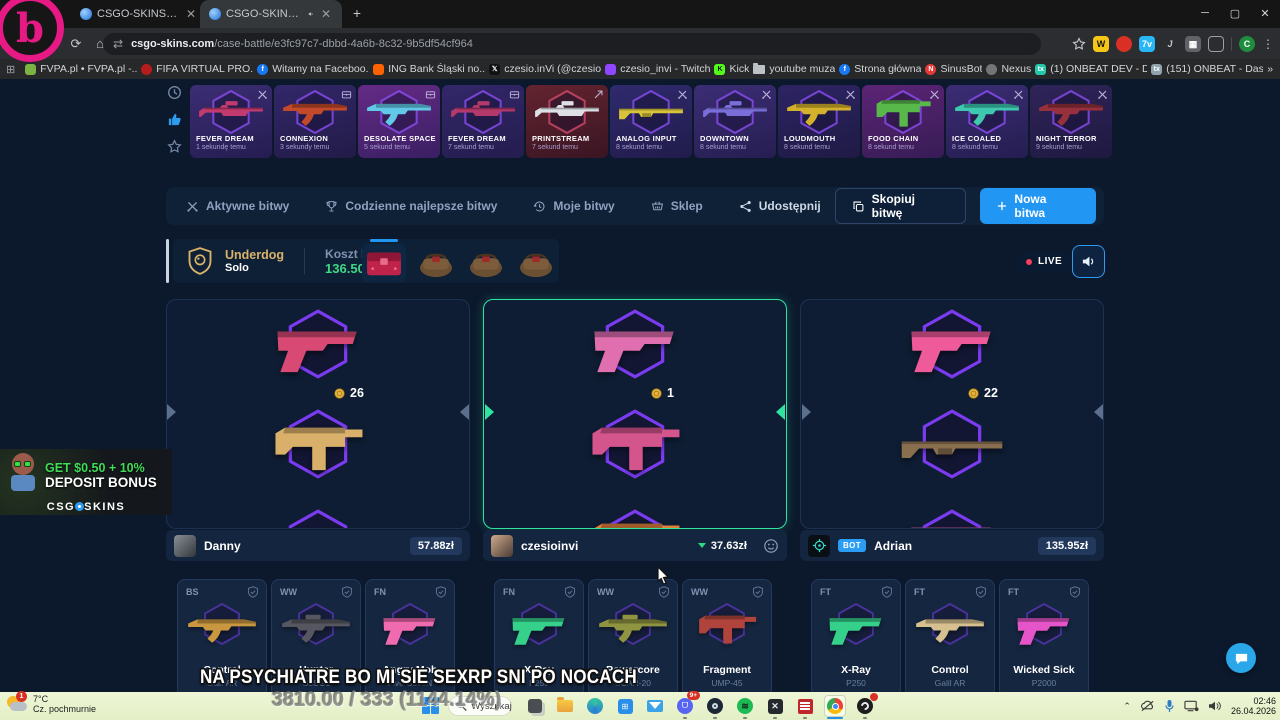 The height and width of the screenshot is (720, 1280). I want to click on drop-card: ICE COALED 8 sekund temu, so click(987, 121).